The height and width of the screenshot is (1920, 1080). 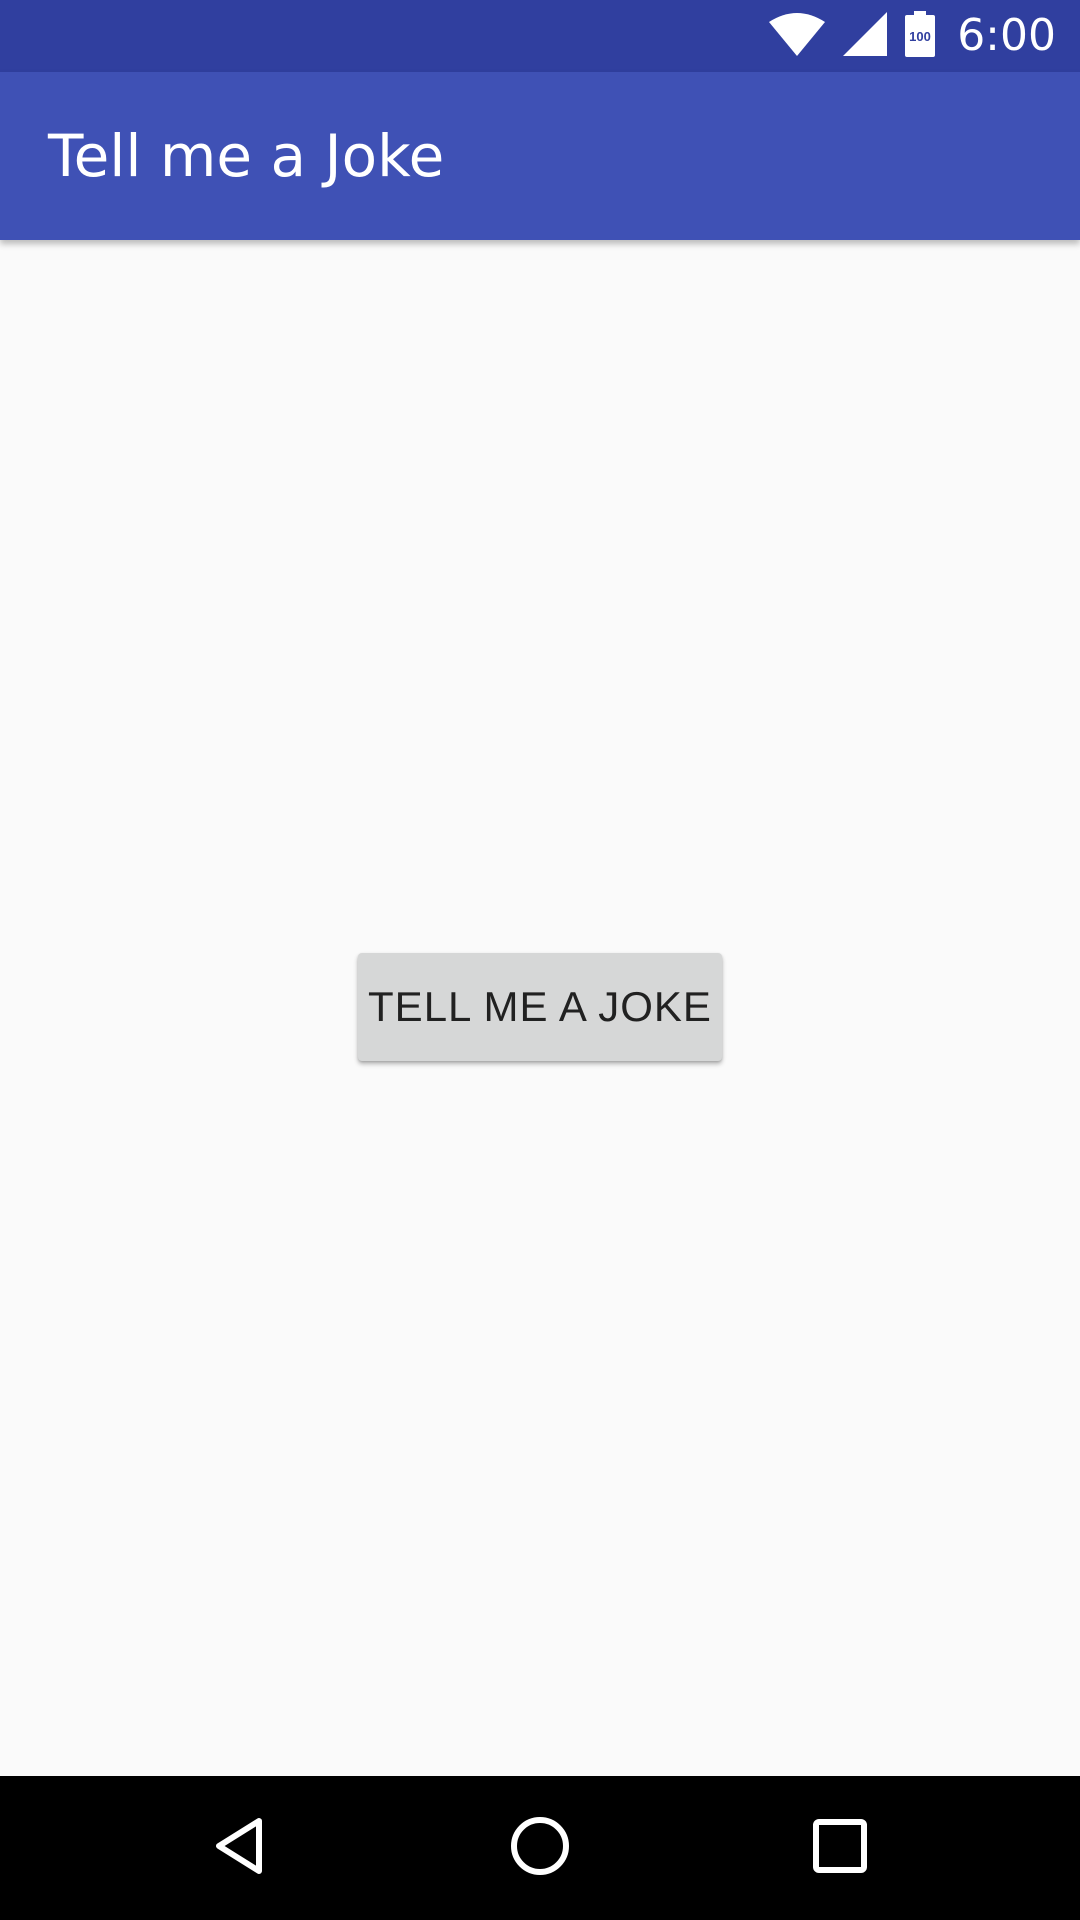 I want to click on recents-icon, so click(x=840, y=1848).